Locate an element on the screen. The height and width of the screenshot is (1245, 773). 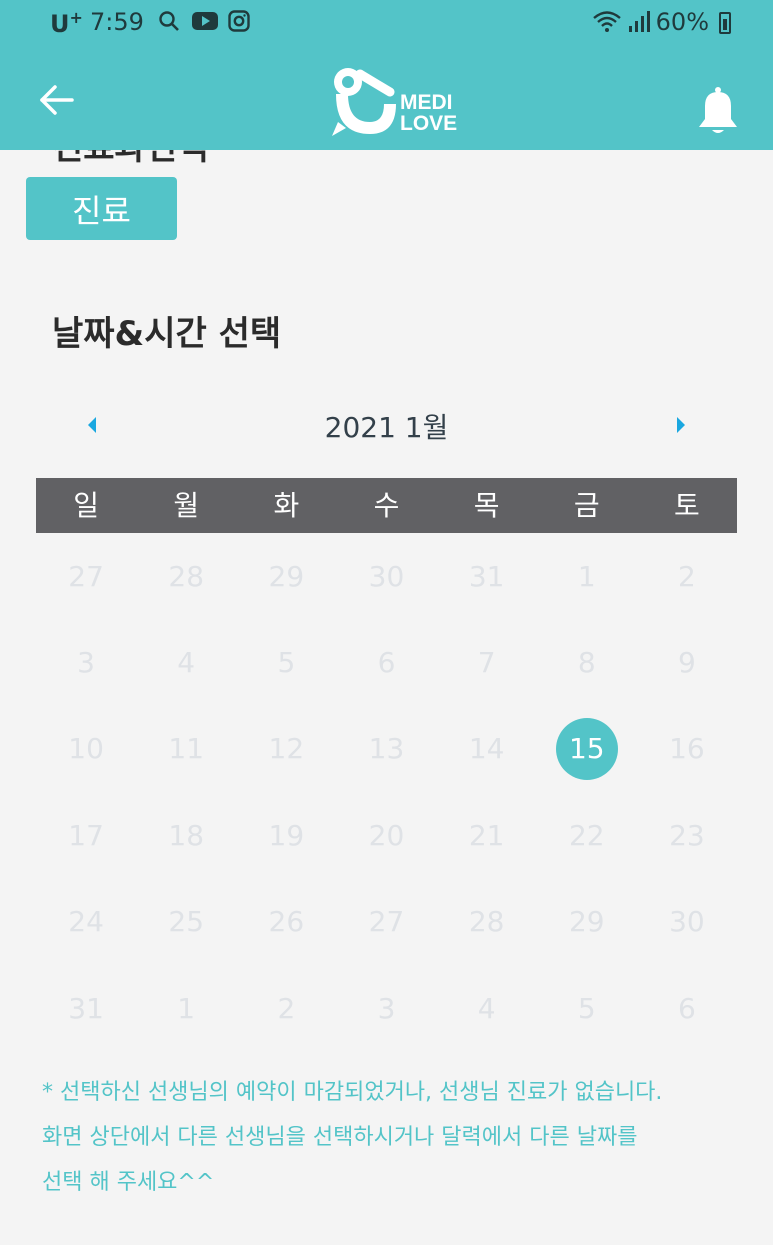
calendar-week: 31 1 2 3 4 5 6 is located at coordinates (386, 1008).